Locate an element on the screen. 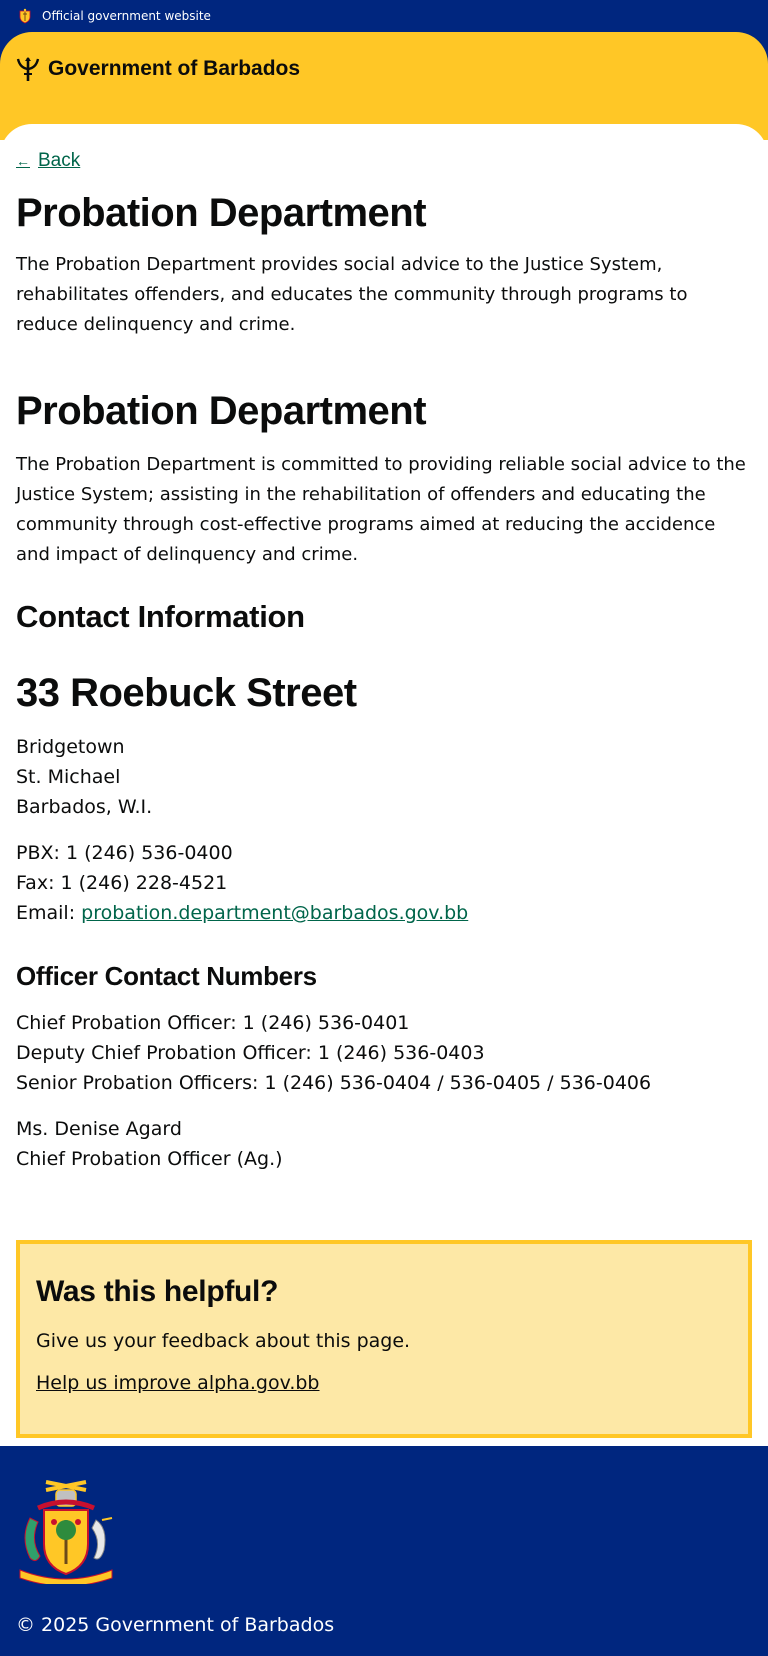 Image resolution: width=768 pixels, height=1656 pixels. contact-heading: Contact Information is located at coordinates (160, 616).